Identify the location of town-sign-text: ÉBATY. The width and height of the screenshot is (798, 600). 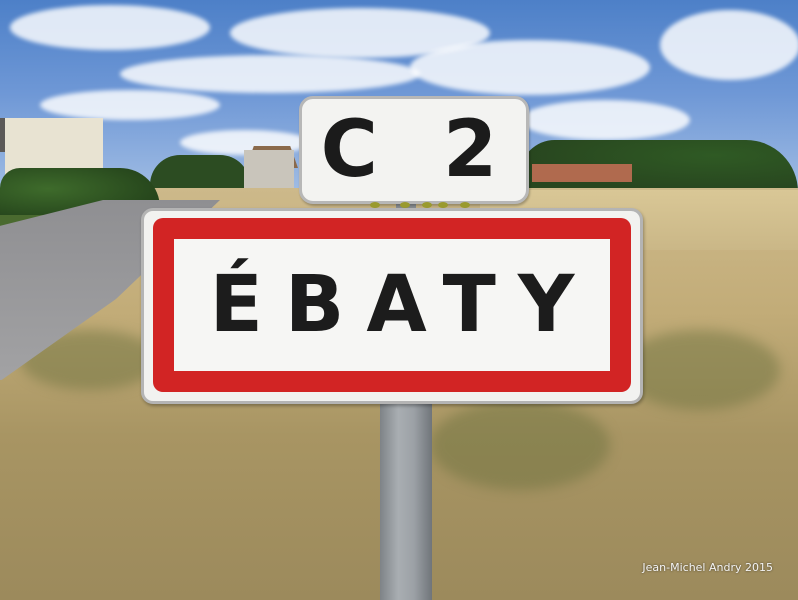
(403, 305).